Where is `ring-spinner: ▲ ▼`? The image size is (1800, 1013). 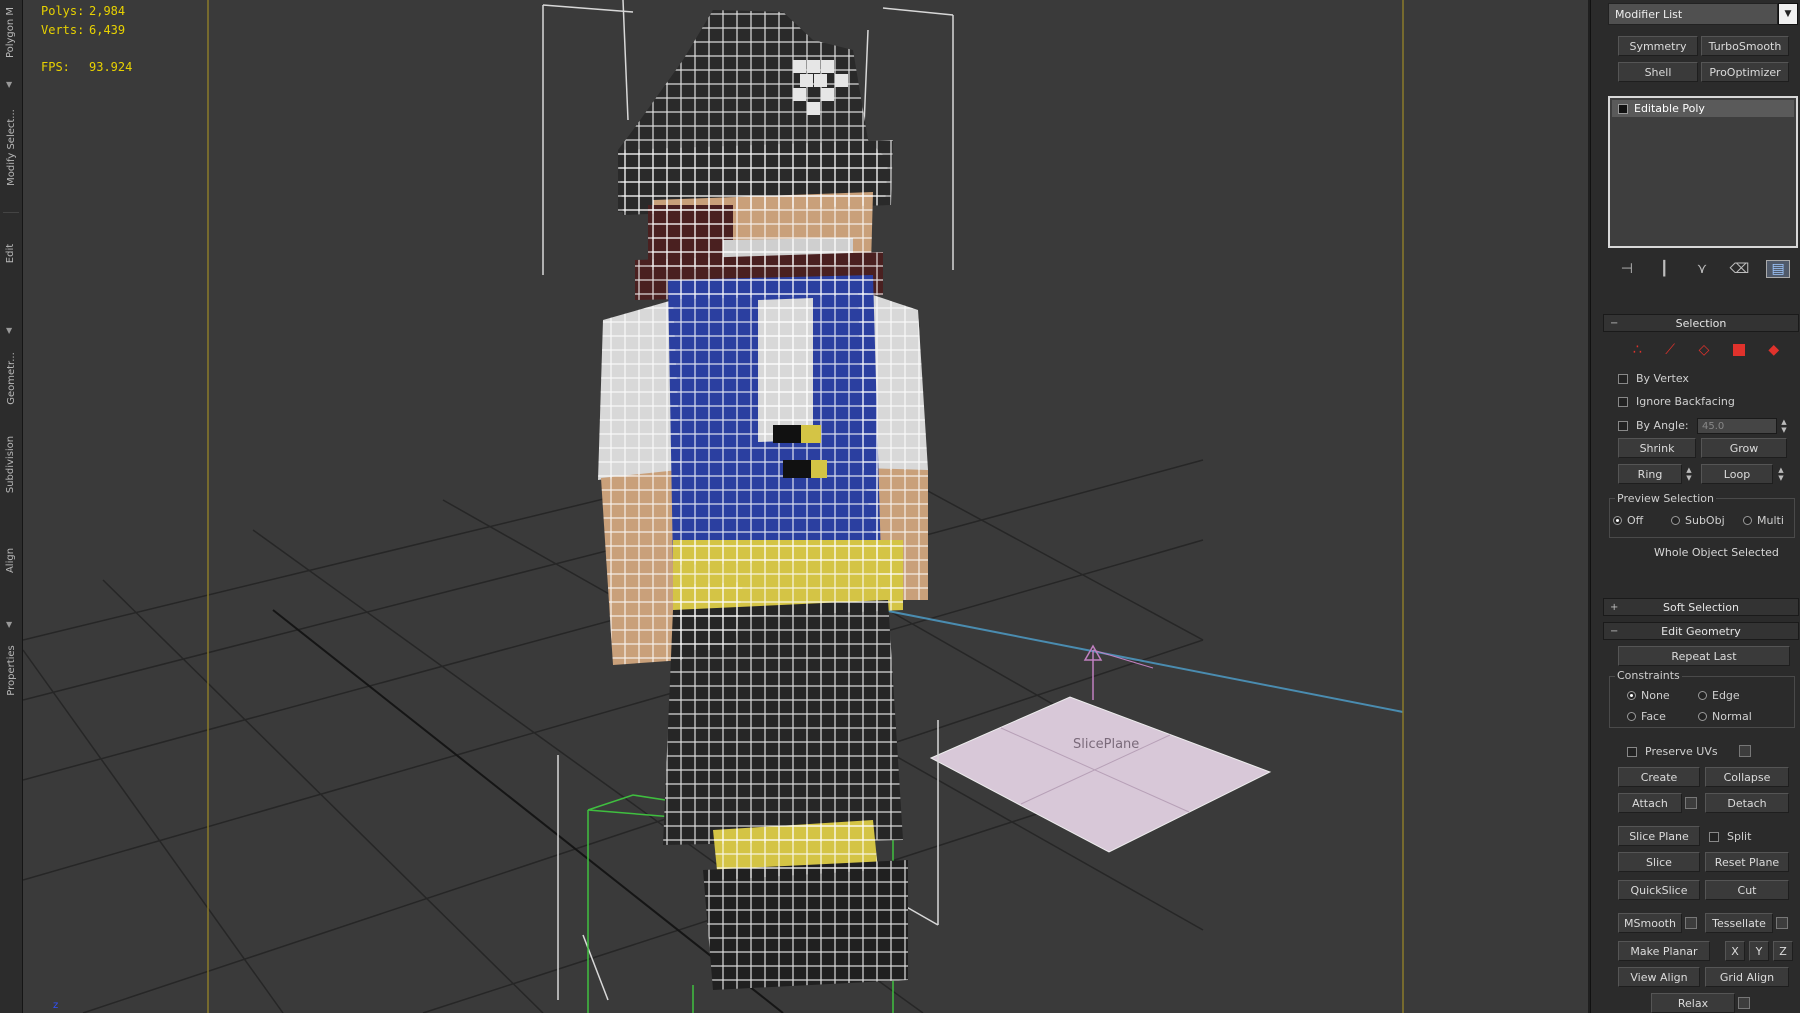 ring-spinner: ▲ ▼ is located at coordinates (1689, 474).